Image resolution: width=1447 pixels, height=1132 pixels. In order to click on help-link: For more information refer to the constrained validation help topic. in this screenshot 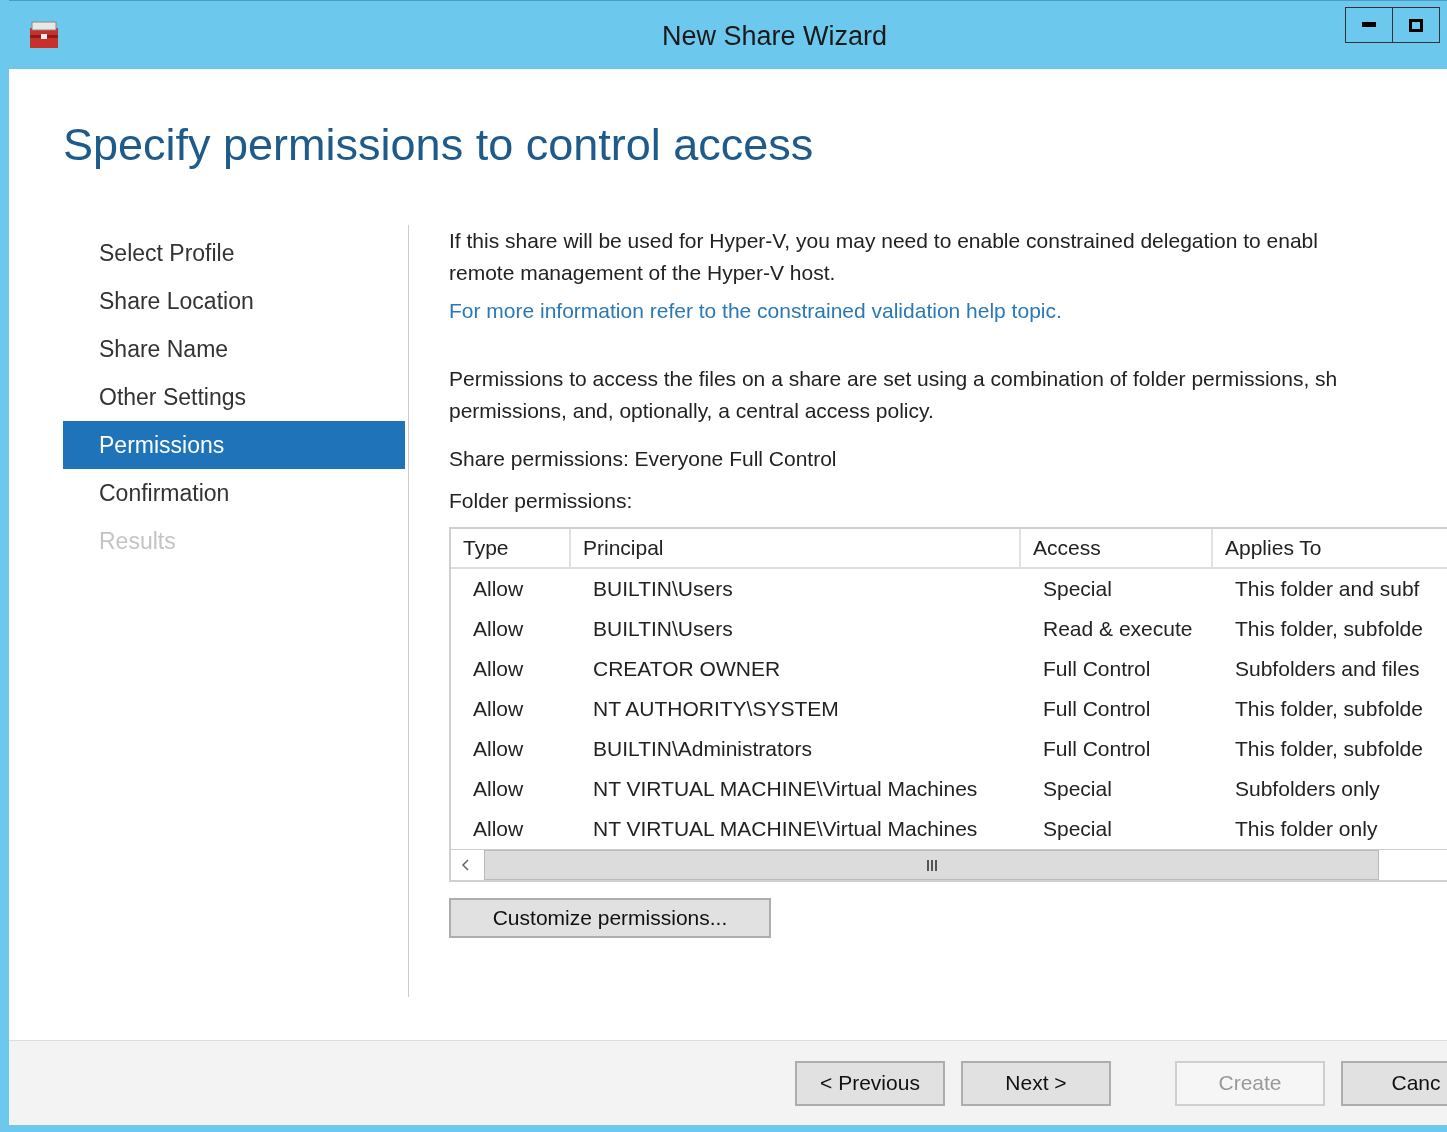, I will do `click(755, 311)`.